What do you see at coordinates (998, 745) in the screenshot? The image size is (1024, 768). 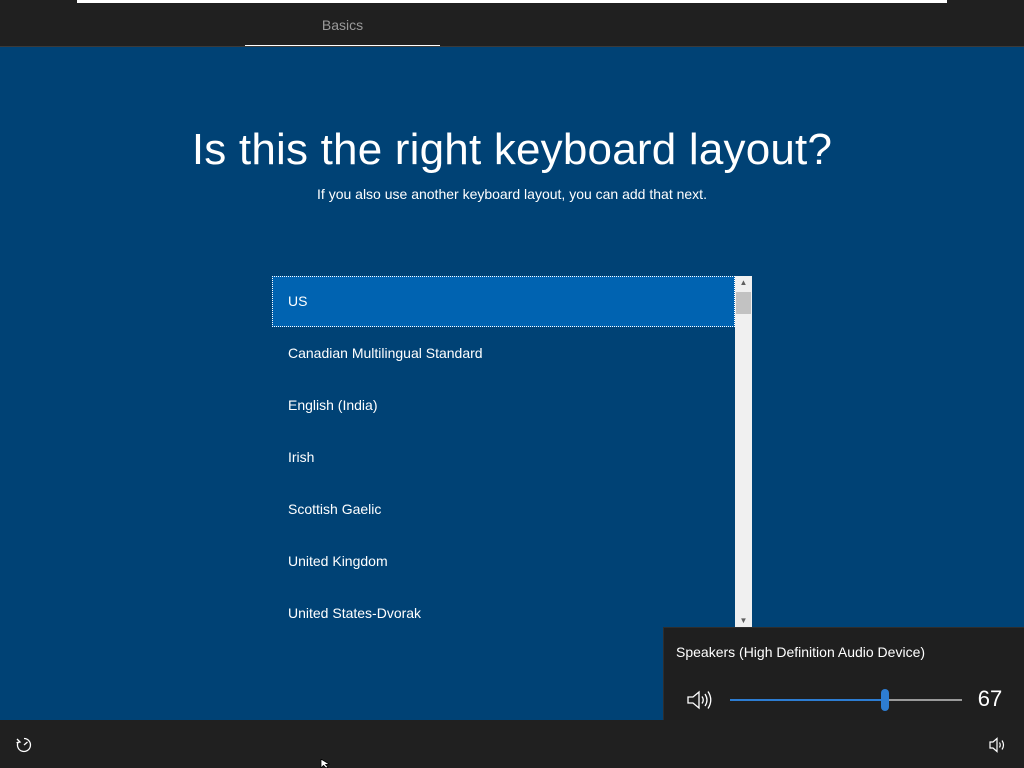 I see `volume-tray-icon` at bounding box center [998, 745].